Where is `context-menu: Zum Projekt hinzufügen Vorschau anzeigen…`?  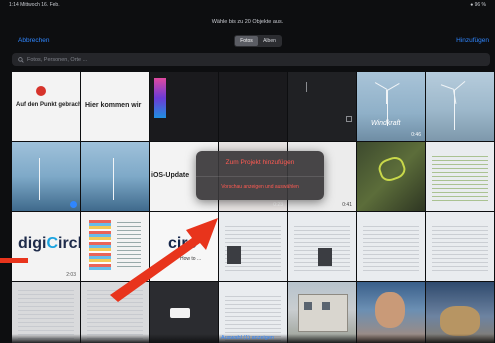 context-menu: Zum Projekt hinzufügen Vorschau anzeigen… is located at coordinates (260, 175).